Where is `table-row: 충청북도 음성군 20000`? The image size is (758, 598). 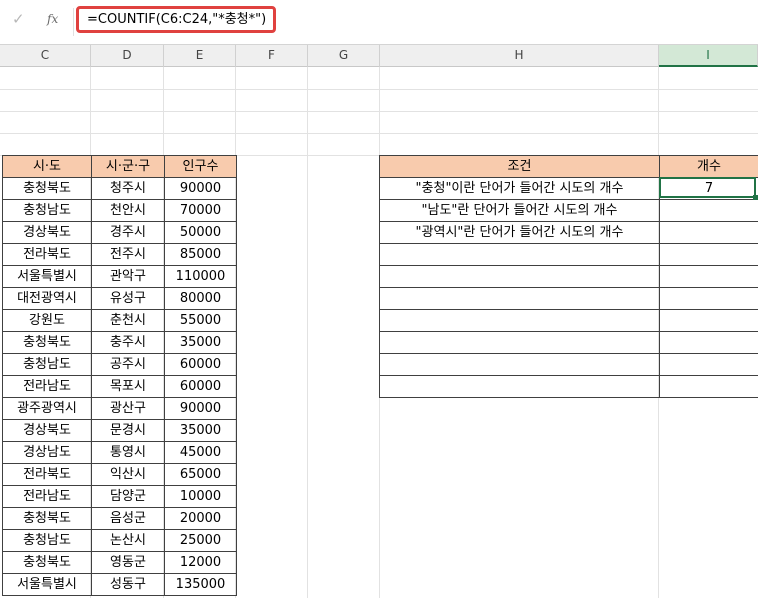 table-row: 충청북도 음성군 20000 is located at coordinates (119, 518).